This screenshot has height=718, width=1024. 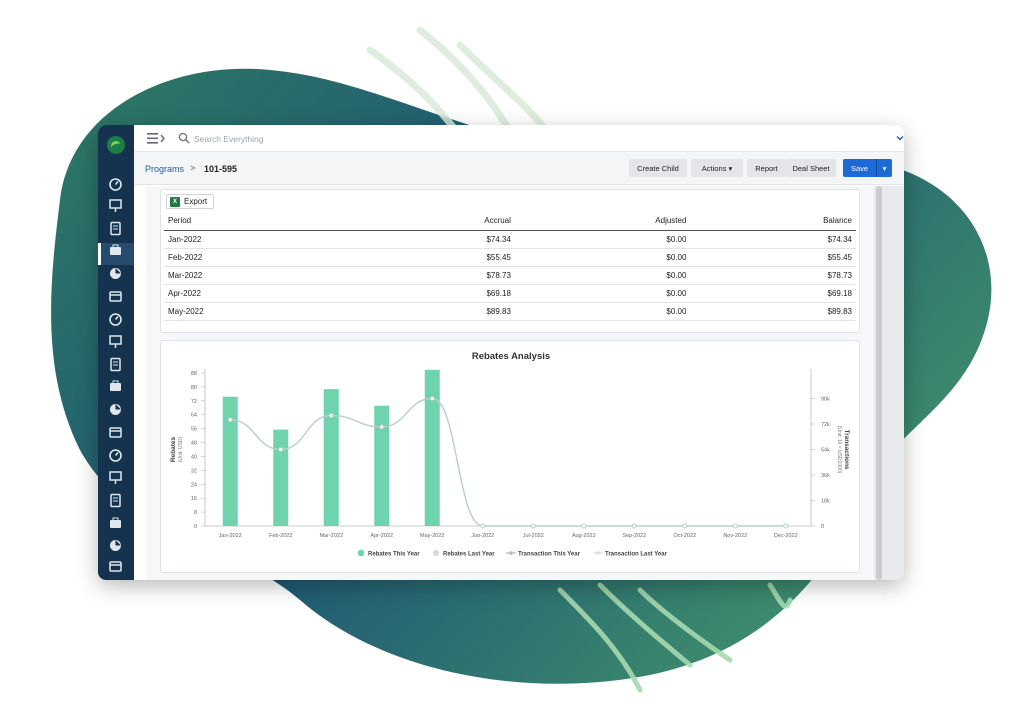 What do you see at coordinates (602, 221) in the screenshot?
I see `column-header-adjusted: Adjusted` at bounding box center [602, 221].